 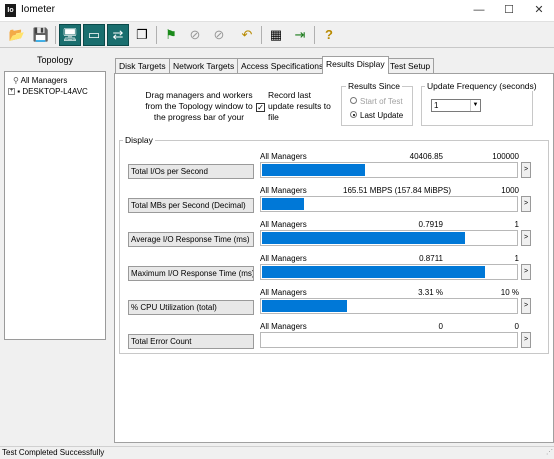 I want to click on radio-label: Start of Test, so click(x=381, y=101).